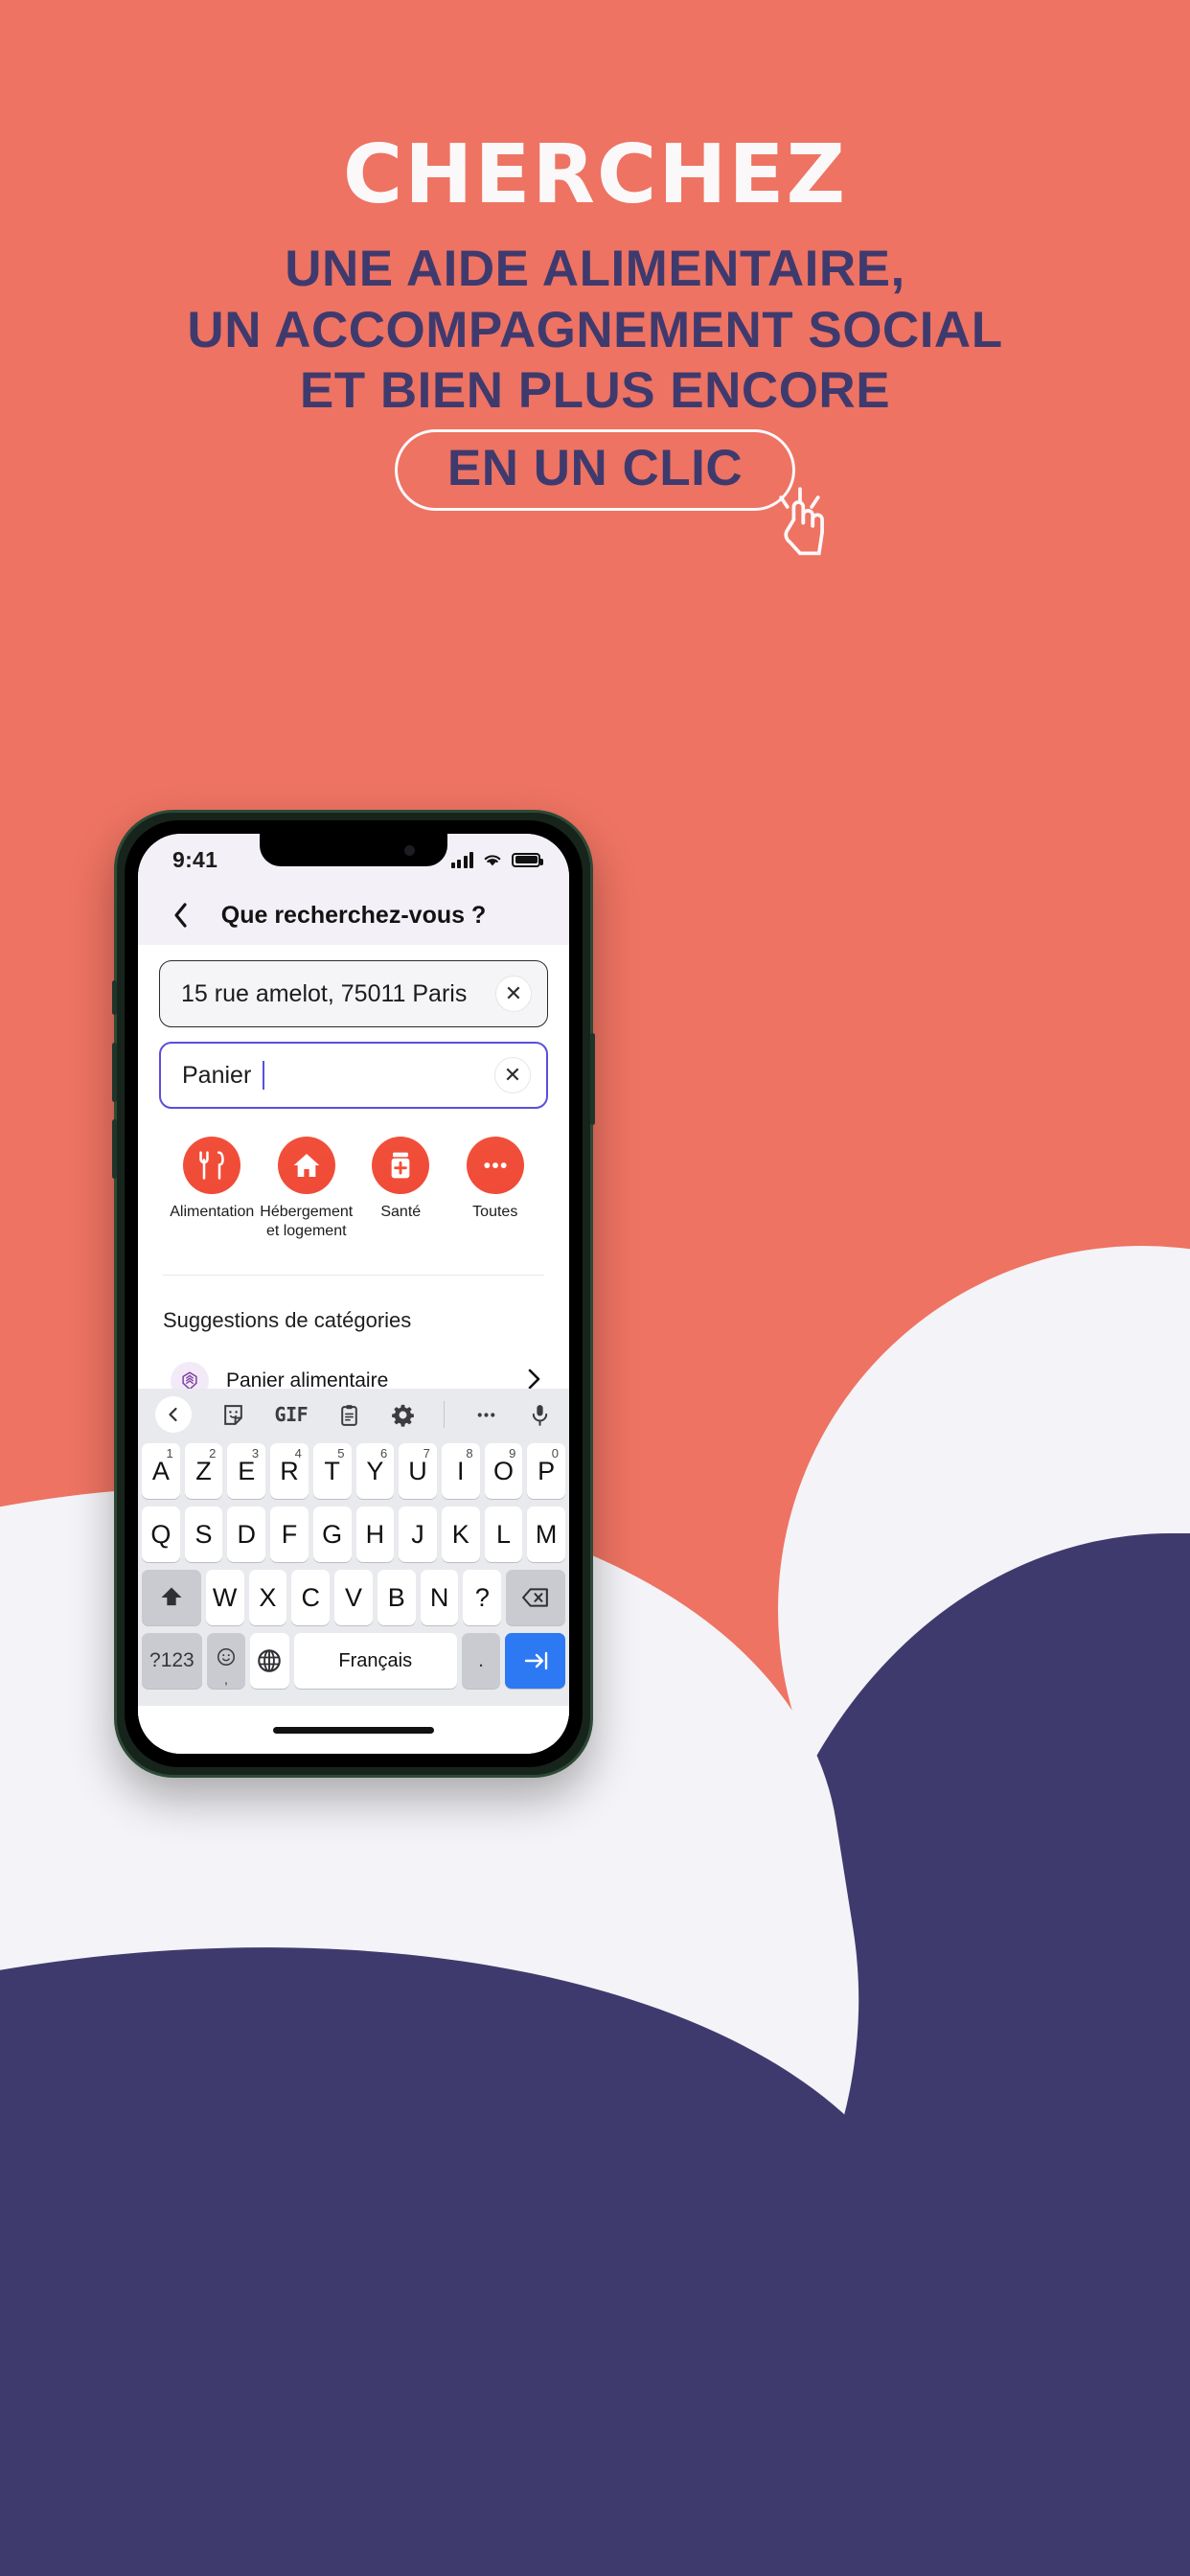 This screenshot has height=2576, width=1190. What do you see at coordinates (461, 859) in the screenshot?
I see `cellular-signal-icon` at bounding box center [461, 859].